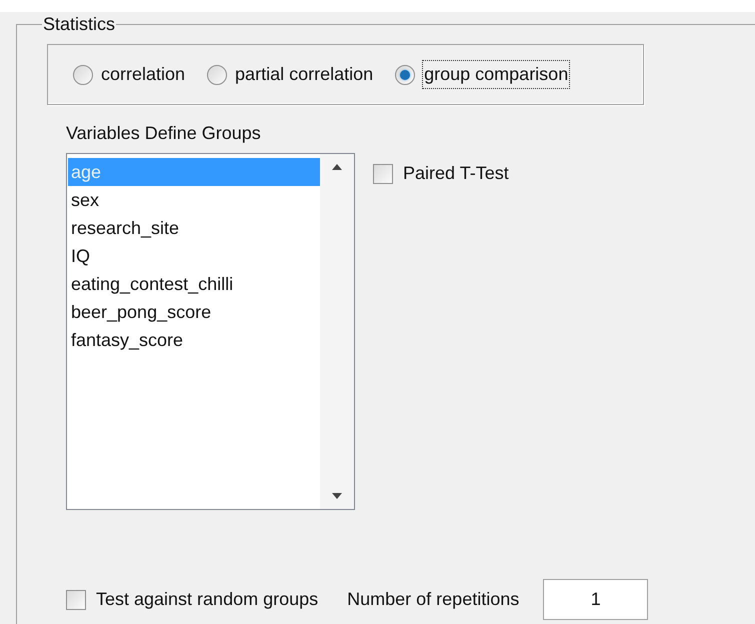 Image resolution: width=755 pixels, height=624 pixels. What do you see at coordinates (194, 312) in the screenshot?
I see `list-item: beer_pong_score` at bounding box center [194, 312].